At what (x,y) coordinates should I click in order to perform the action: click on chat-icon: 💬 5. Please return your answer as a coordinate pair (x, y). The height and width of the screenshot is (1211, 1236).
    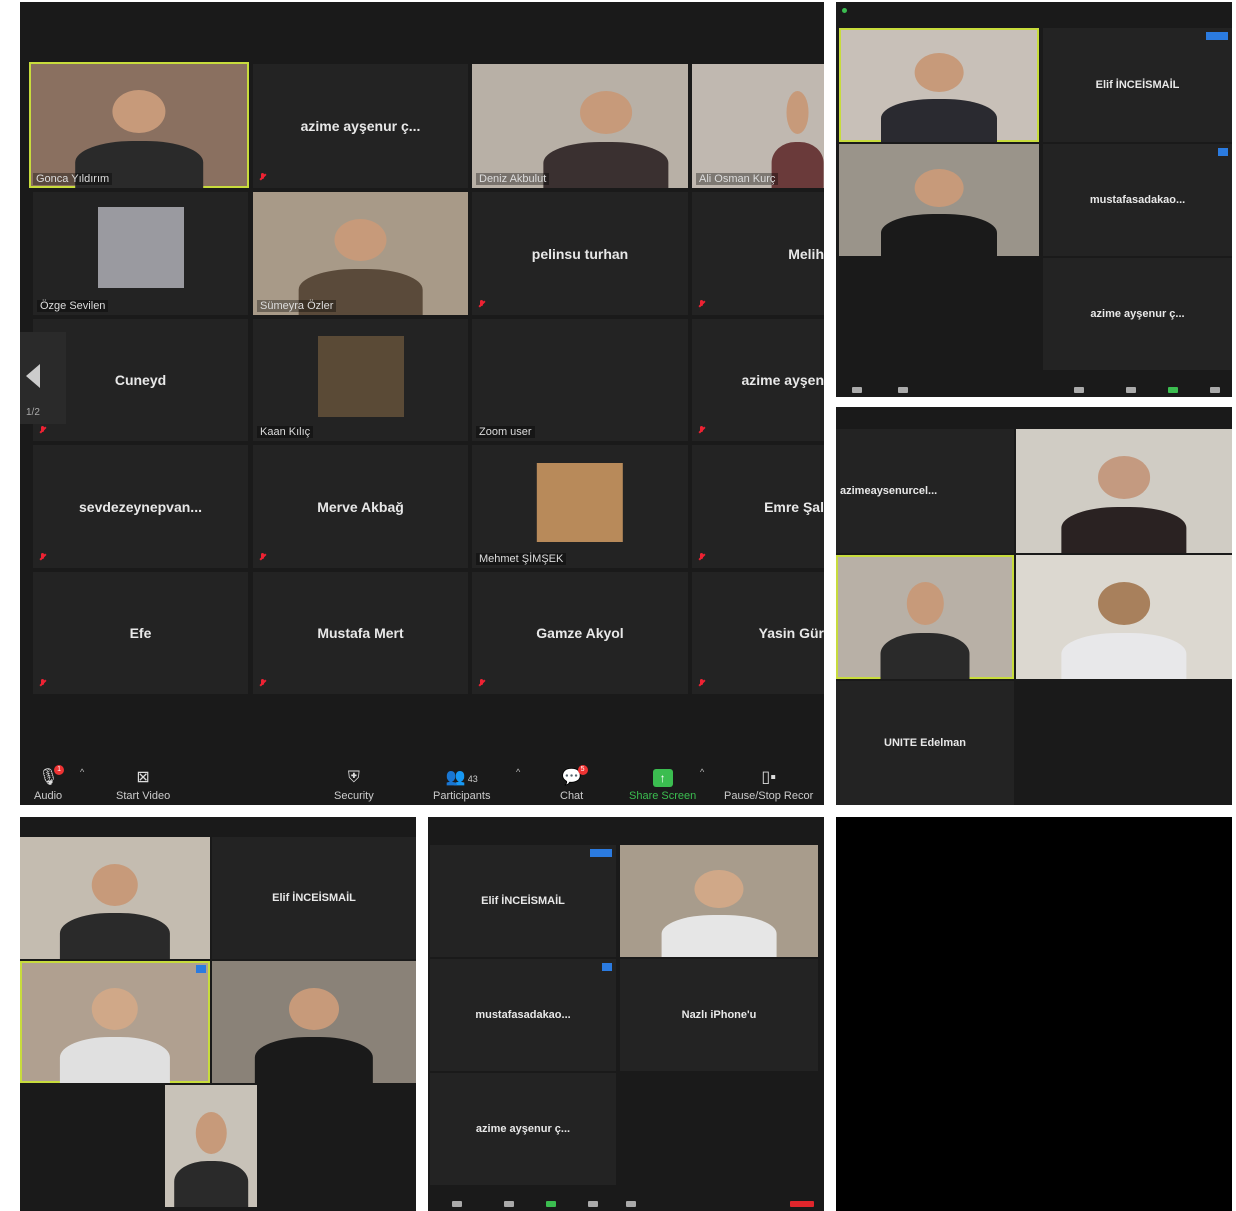
    Looking at the image, I should click on (575, 776).